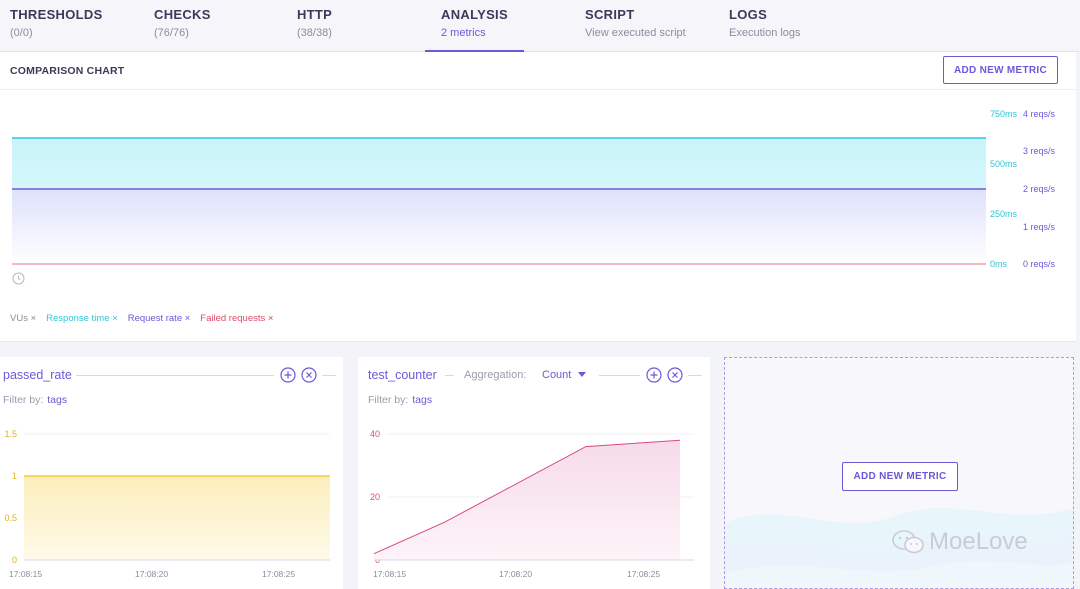 The height and width of the screenshot is (589, 1080). I want to click on watermark-text: MoeLove, so click(978, 541).